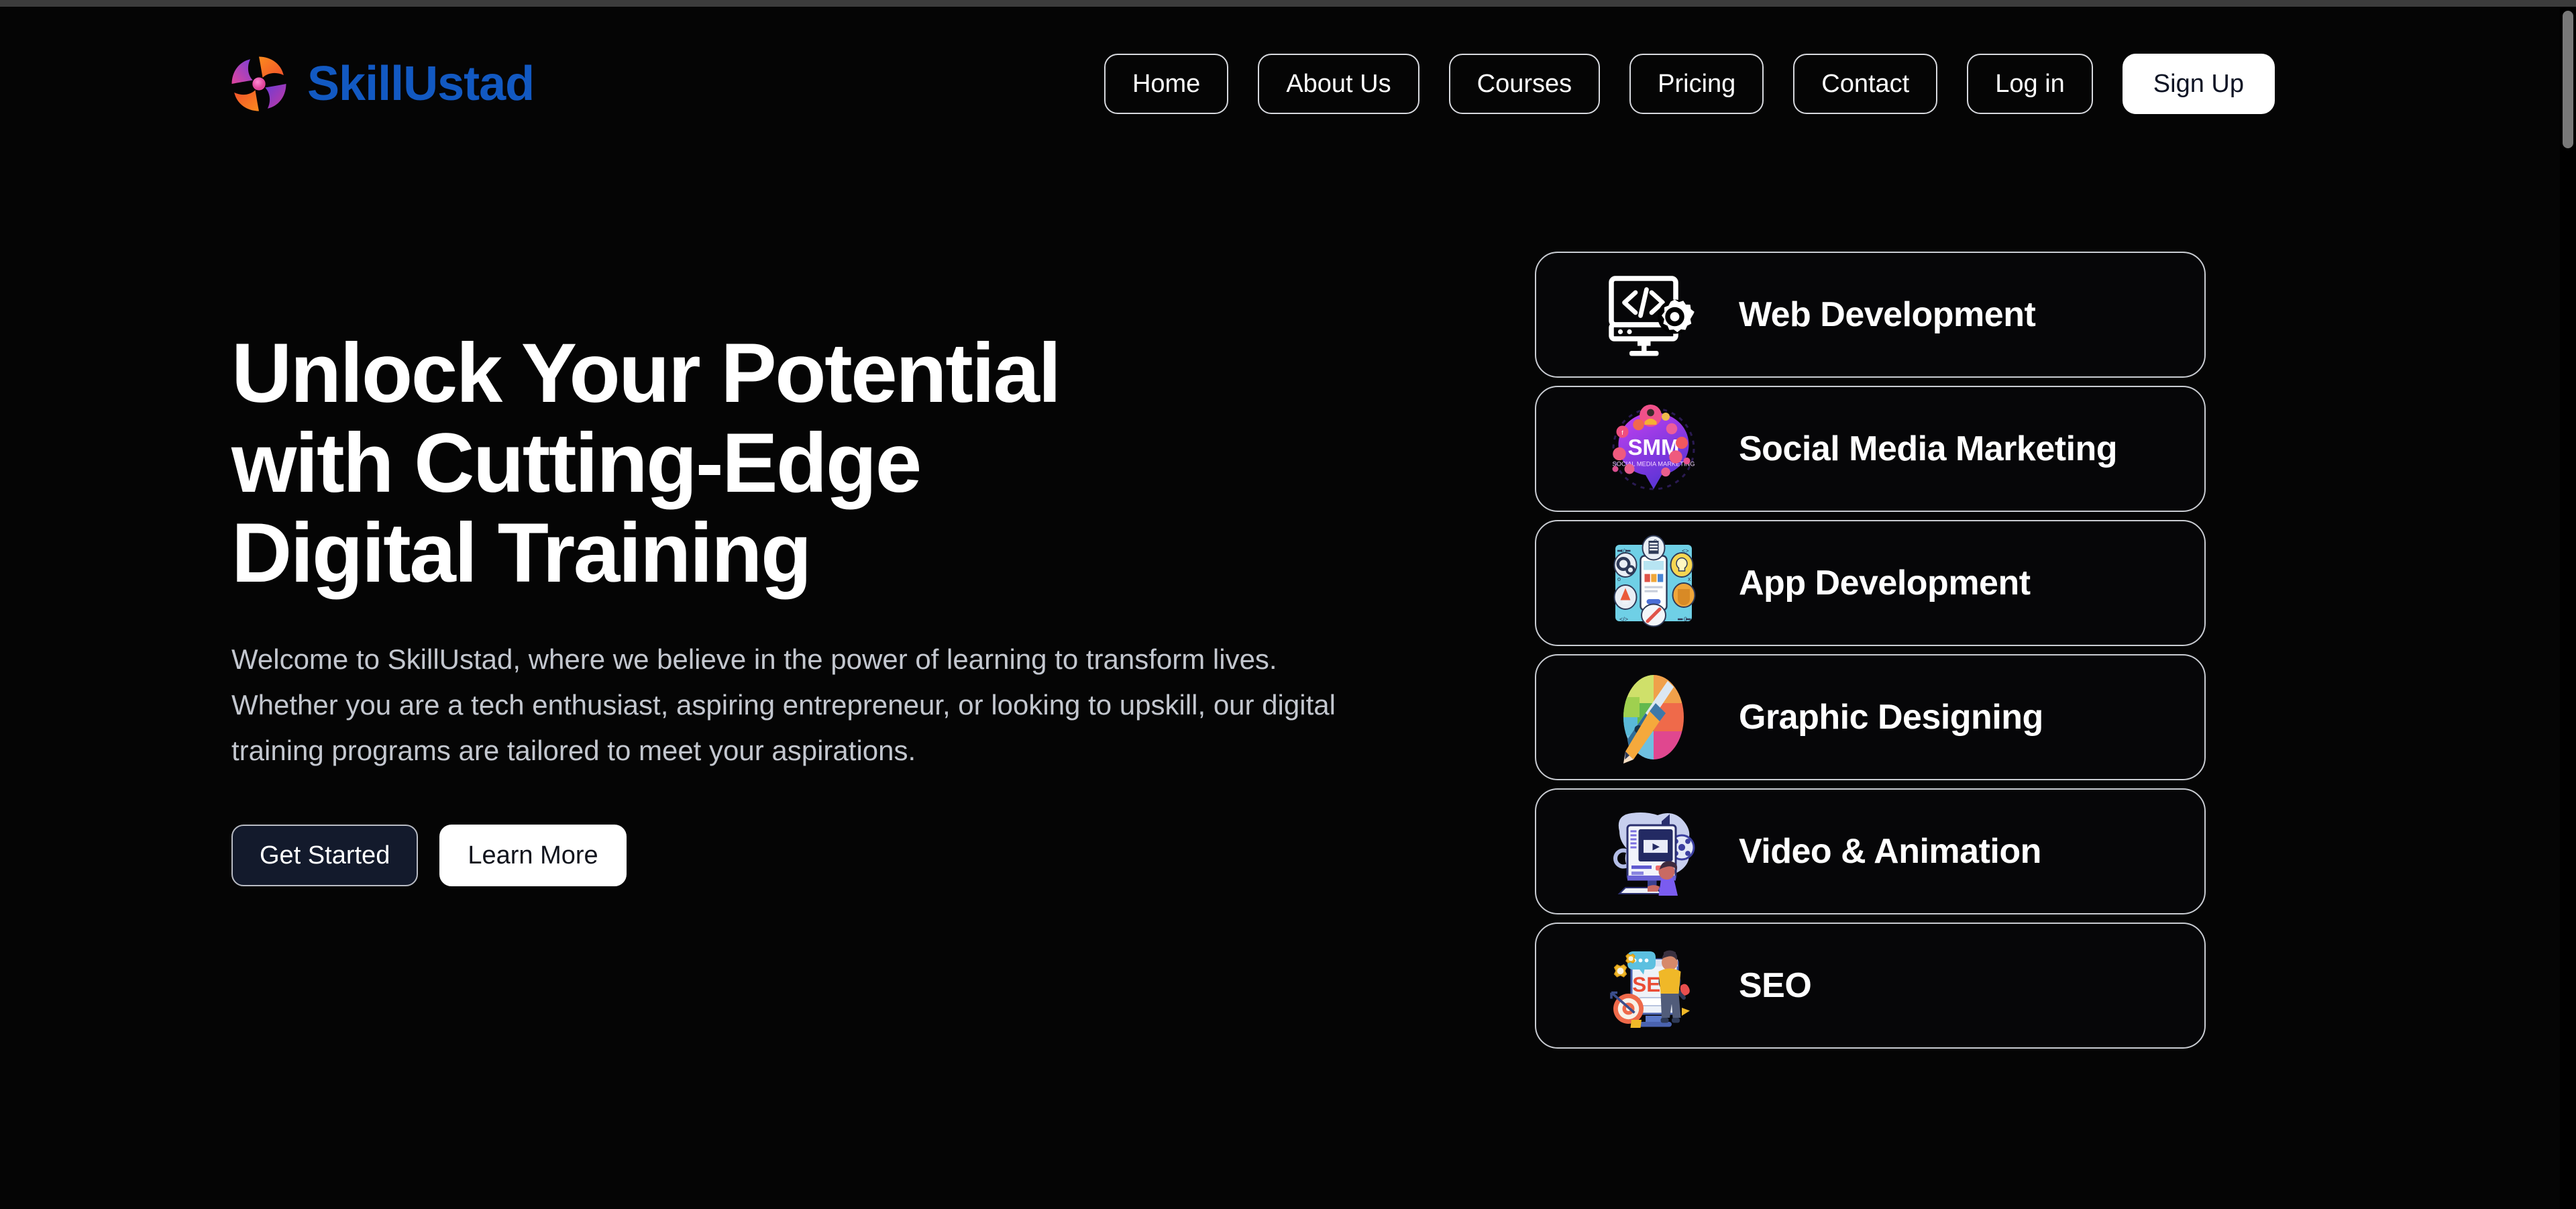 This screenshot has height=1209, width=2576. What do you see at coordinates (1653, 314) in the screenshot?
I see `code-monitor-gear-icon` at bounding box center [1653, 314].